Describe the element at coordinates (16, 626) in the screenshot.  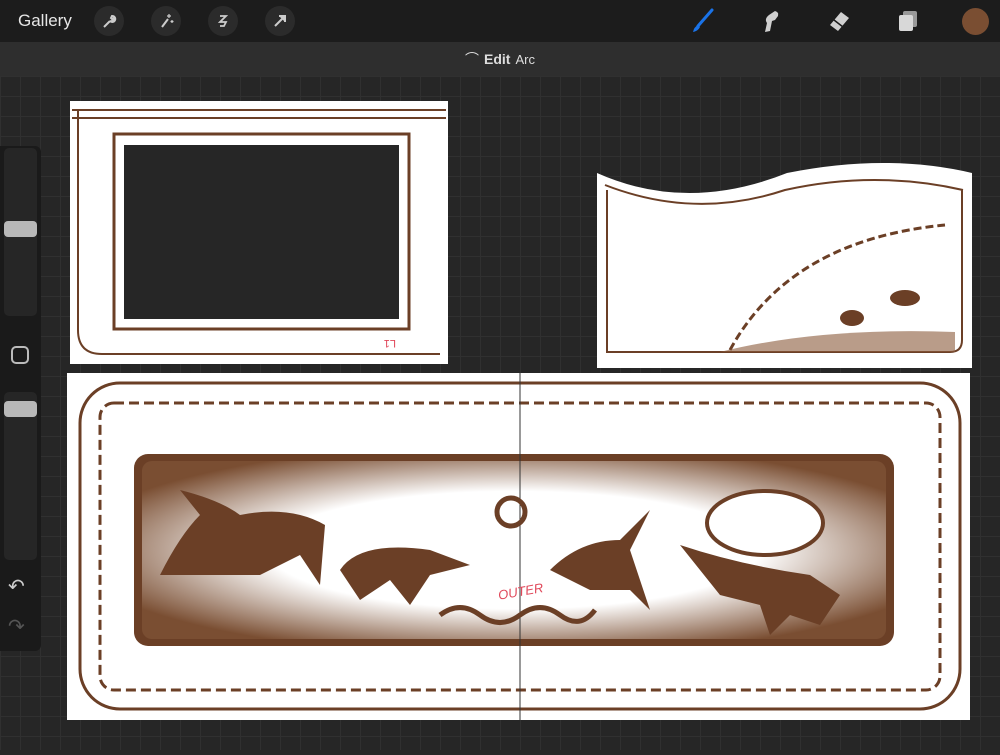
I see `redo-icon: ↷` at that location.